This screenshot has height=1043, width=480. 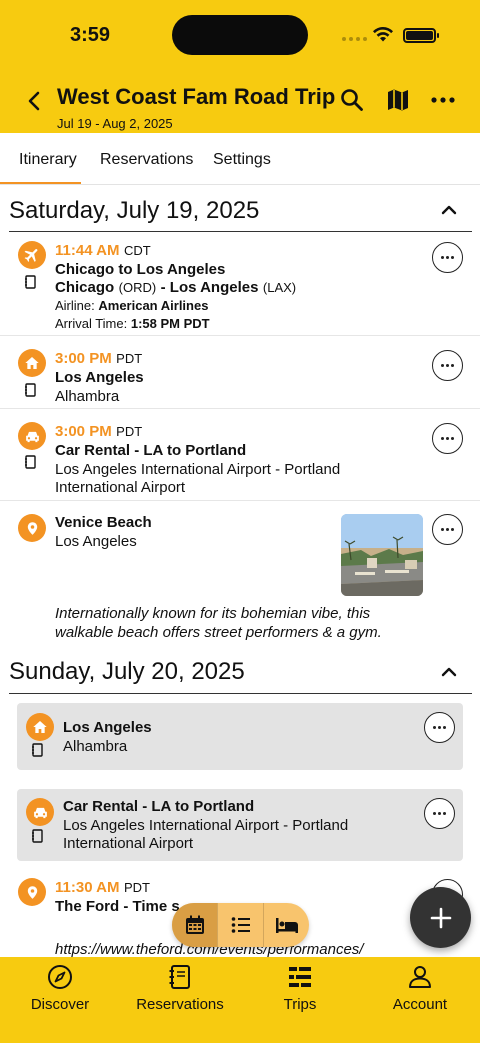 What do you see at coordinates (352, 100) in the screenshot?
I see `search-icon` at bounding box center [352, 100].